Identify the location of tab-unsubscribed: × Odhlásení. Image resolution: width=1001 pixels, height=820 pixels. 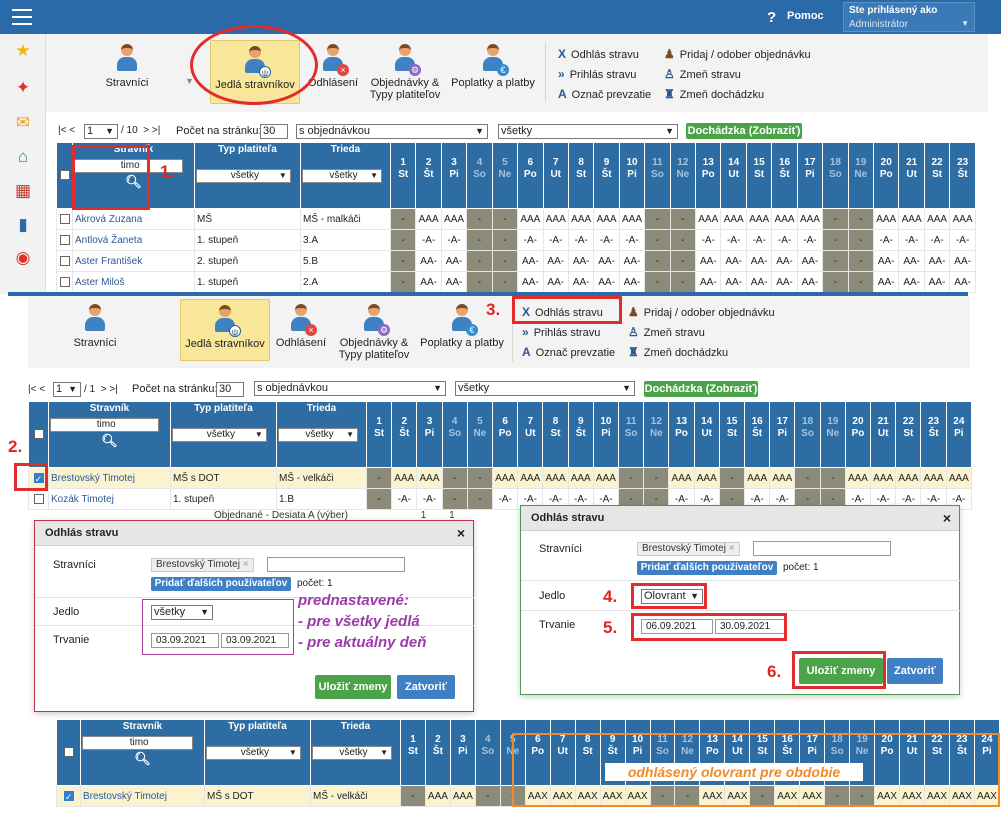
(301, 331).